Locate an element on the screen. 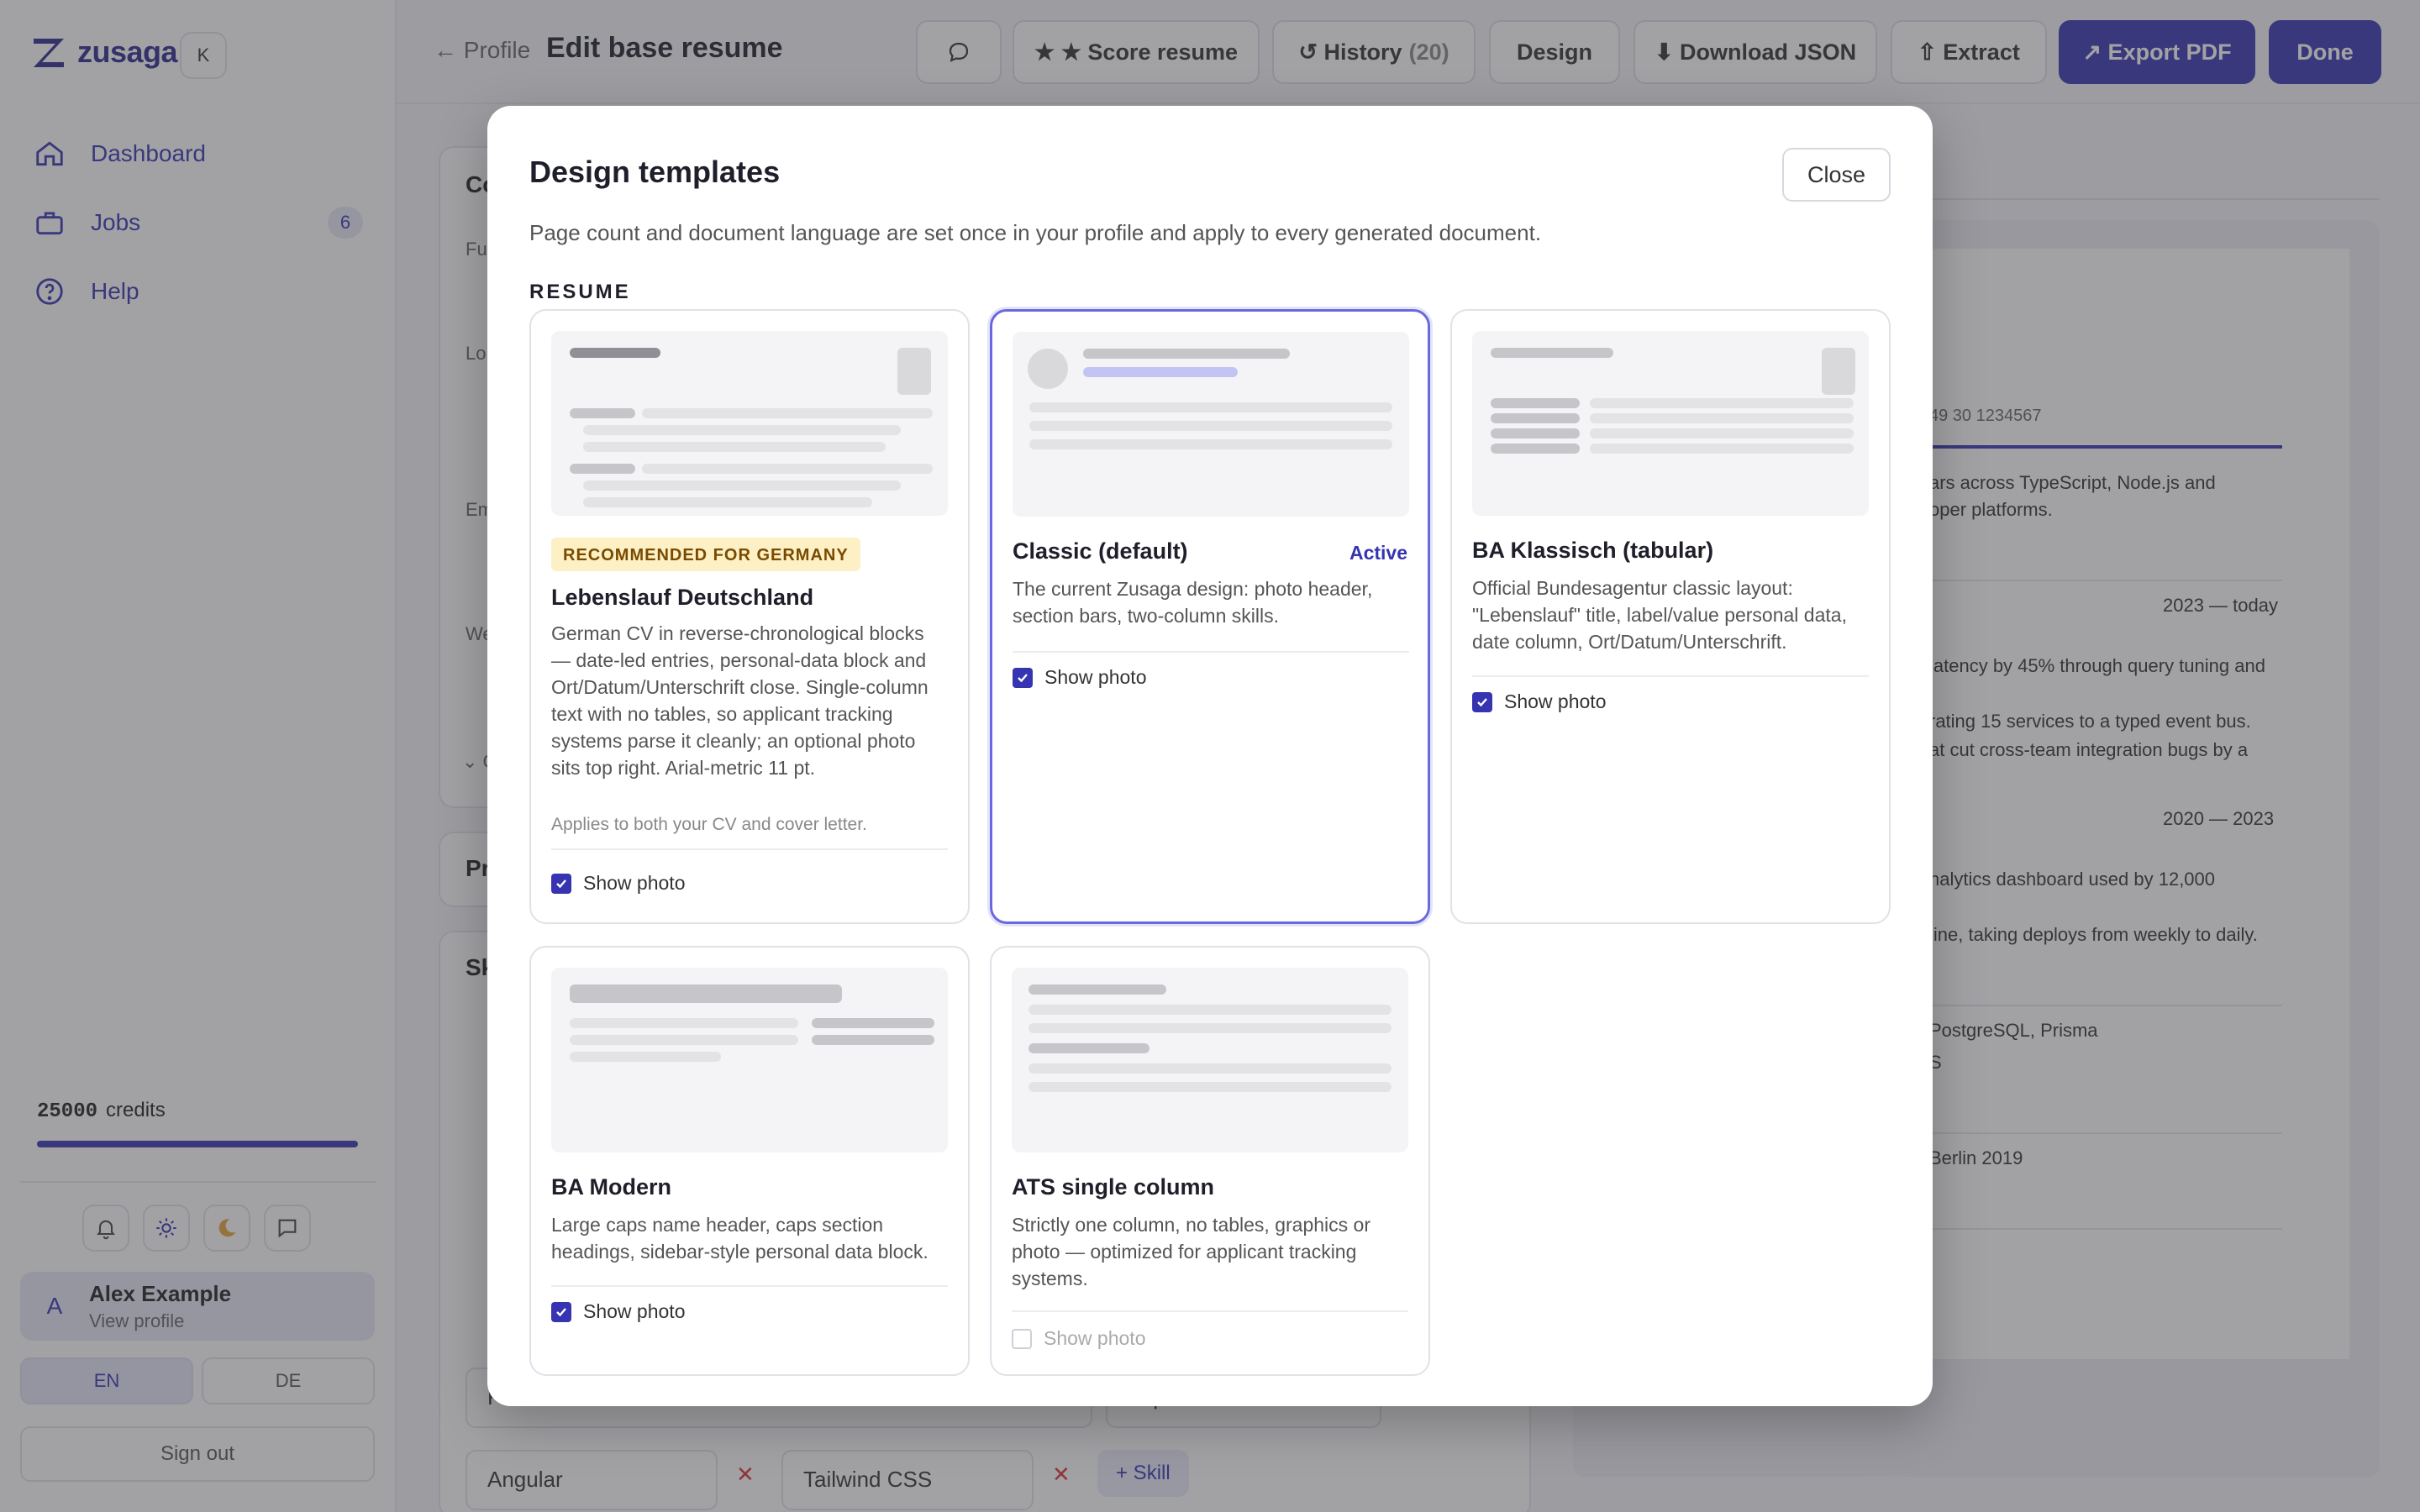 The image size is (2420, 1512). show-photo-checkbox-disabled: Show photo is located at coordinates (1078, 1338).